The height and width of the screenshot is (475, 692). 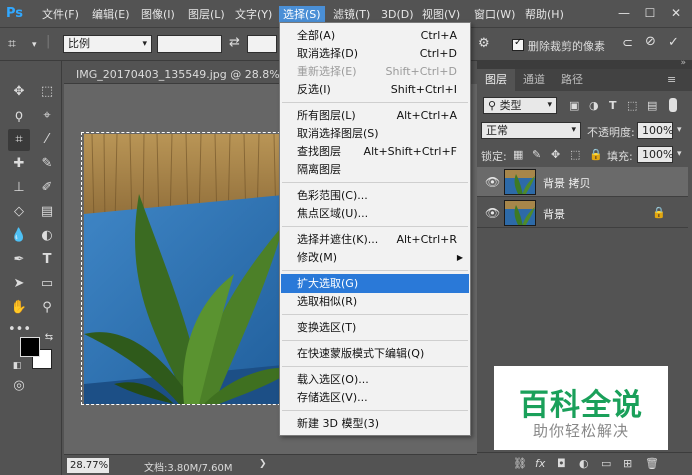 What do you see at coordinates (262, 44) in the screenshot?
I see `crop-height-input` at bounding box center [262, 44].